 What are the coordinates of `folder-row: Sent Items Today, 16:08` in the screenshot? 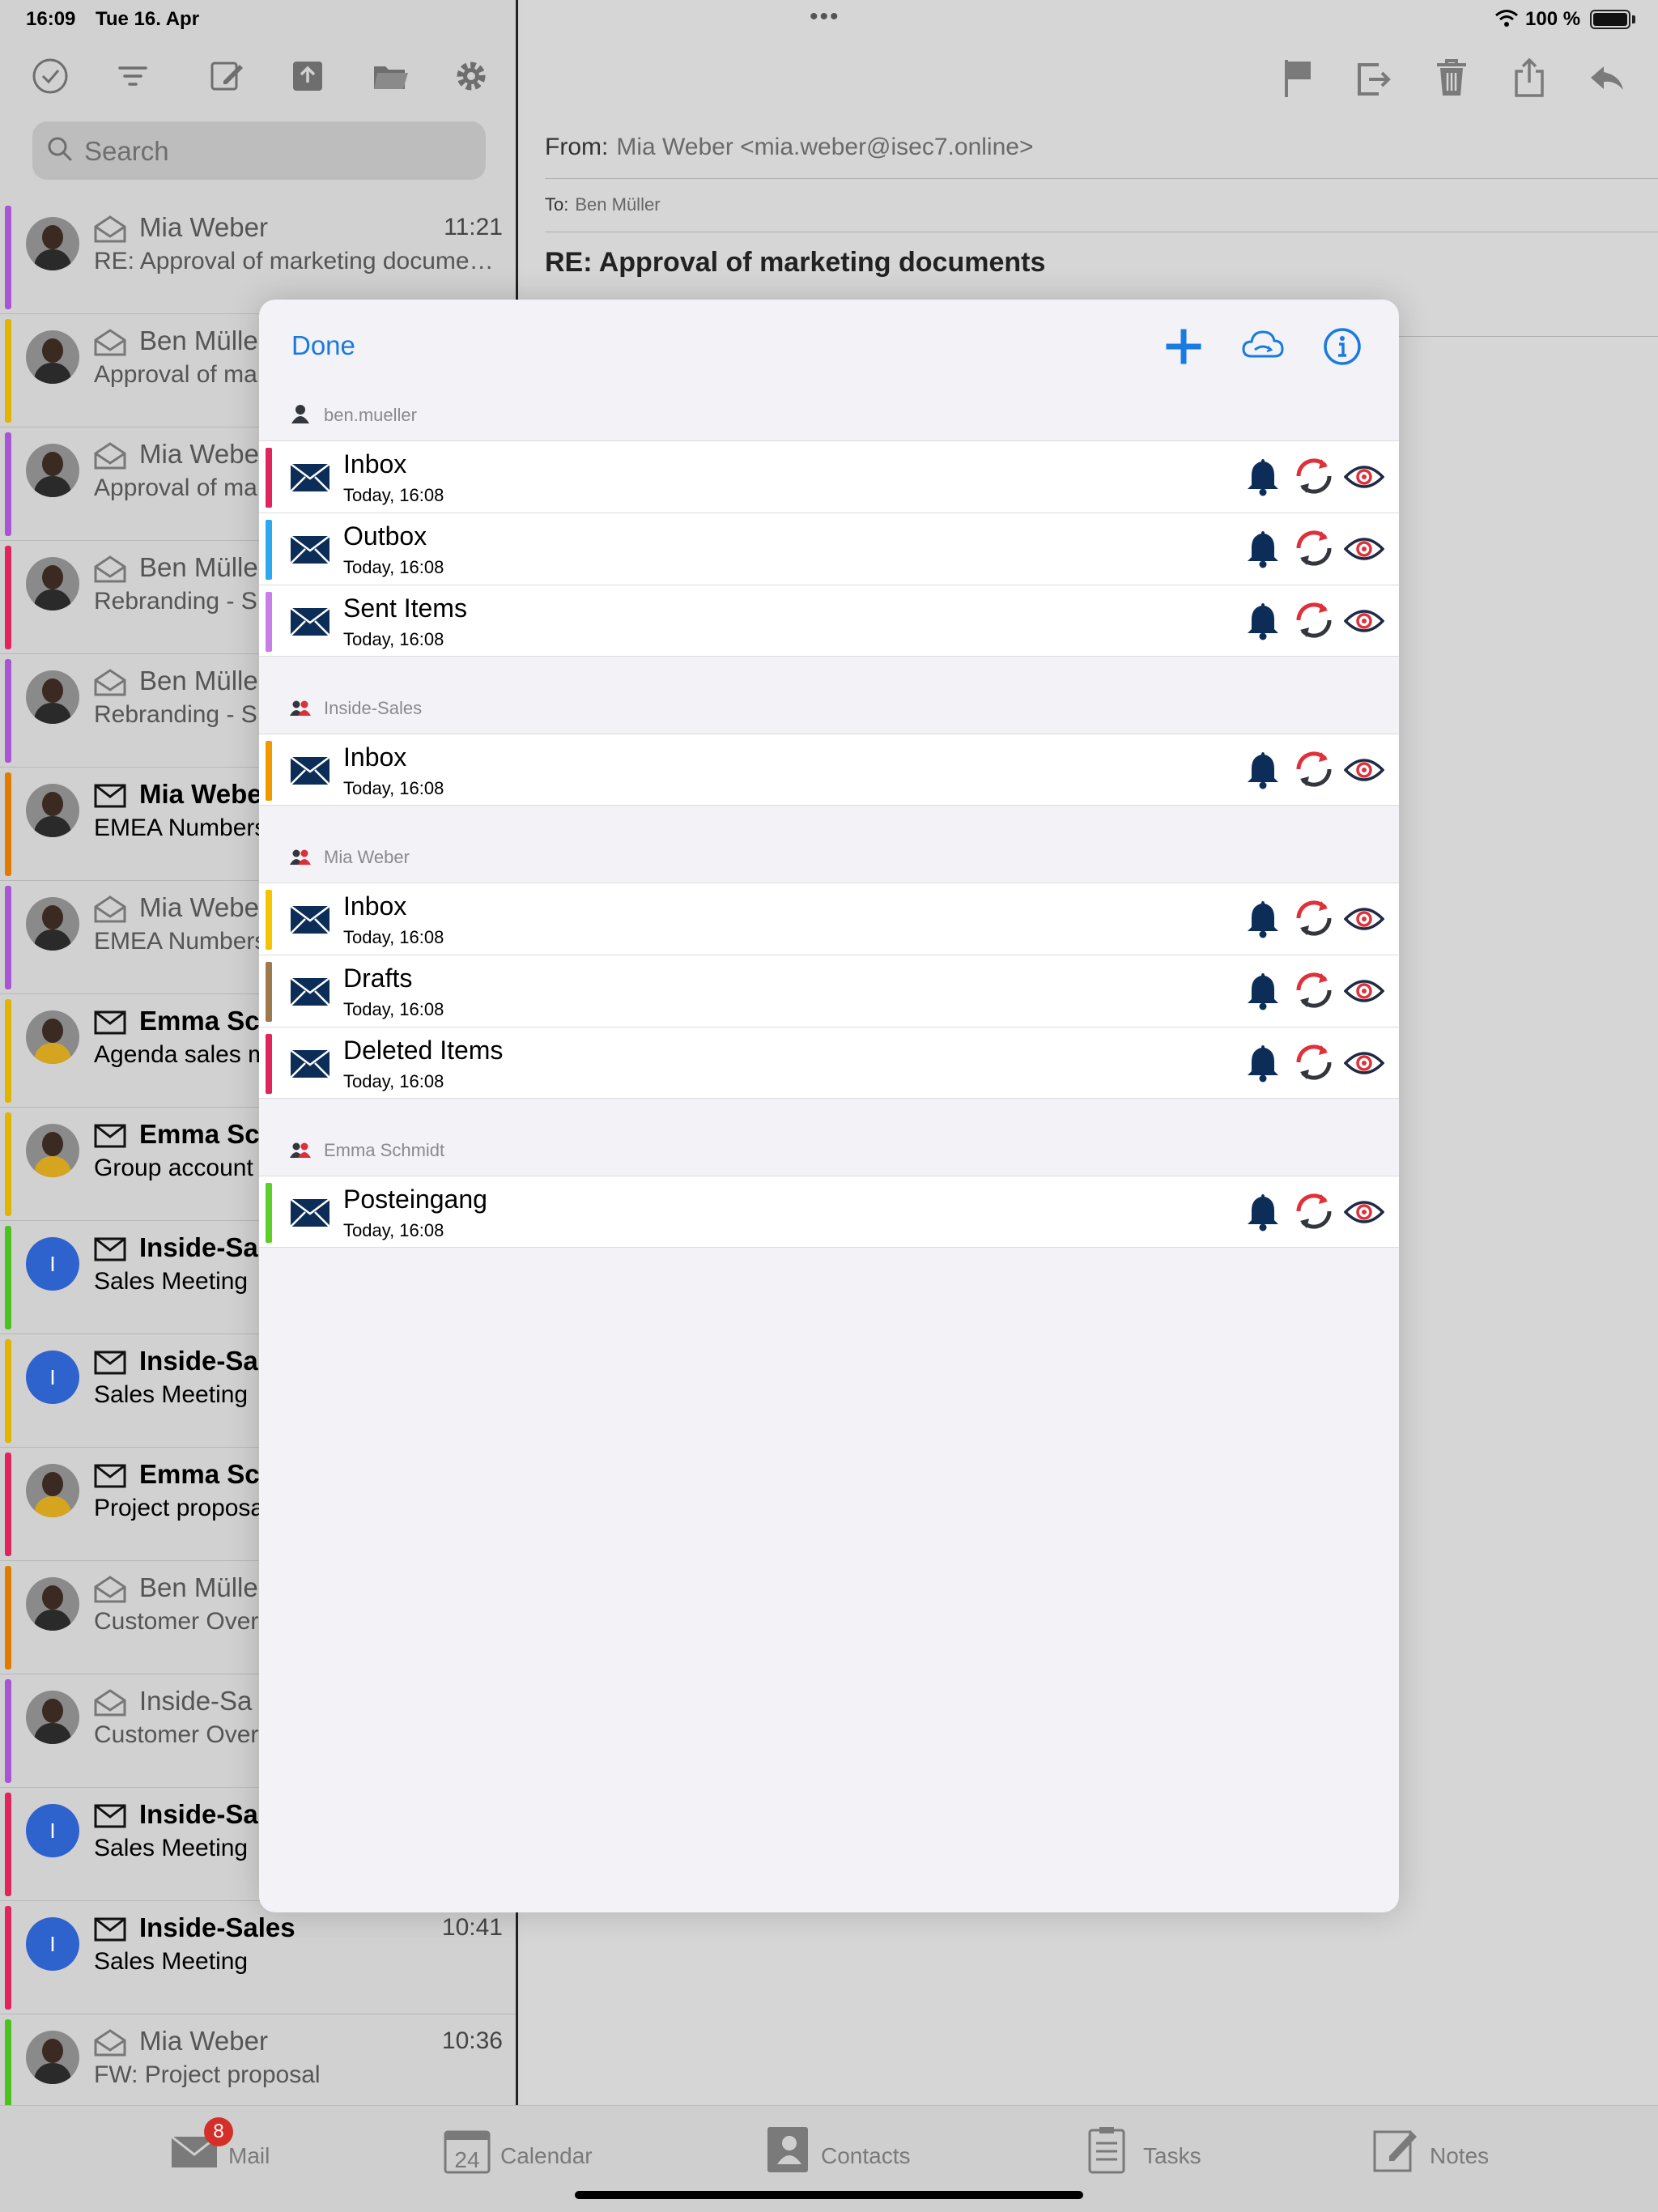 It's located at (829, 621).